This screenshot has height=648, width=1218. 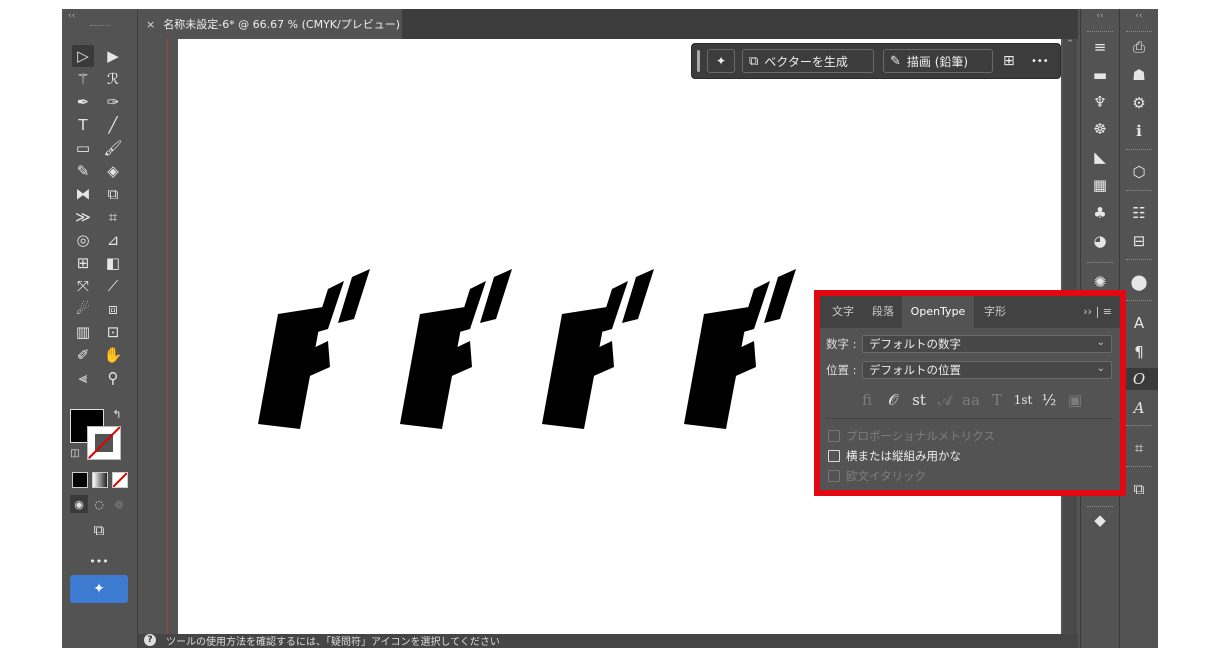 I want to click on eyedropper-tool-icon: ⟋, so click(x=113, y=286).